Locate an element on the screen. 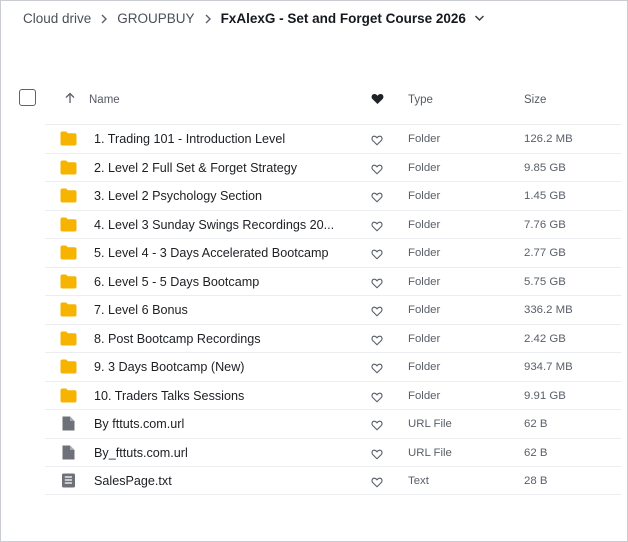 Image resolution: width=628 pixels, height=542 pixels. file-name: 1. Trading 101 - Introduction Level is located at coordinates (189, 139).